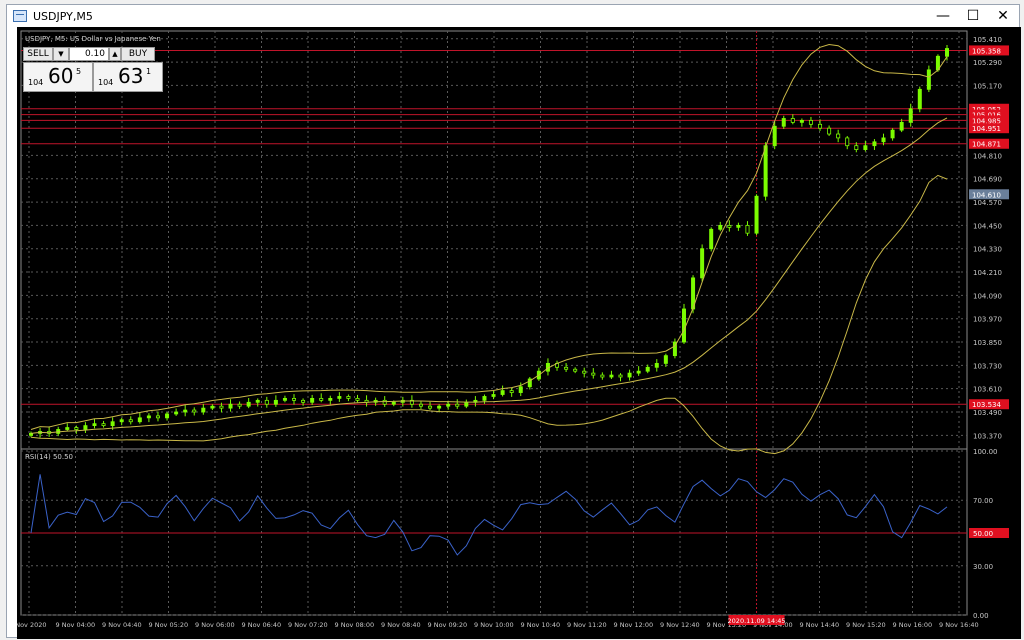  What do you see at coordinates (89, 54) in the screenshot?
I see `lot-size-input: 0.10` at bounding box center [89, 54].